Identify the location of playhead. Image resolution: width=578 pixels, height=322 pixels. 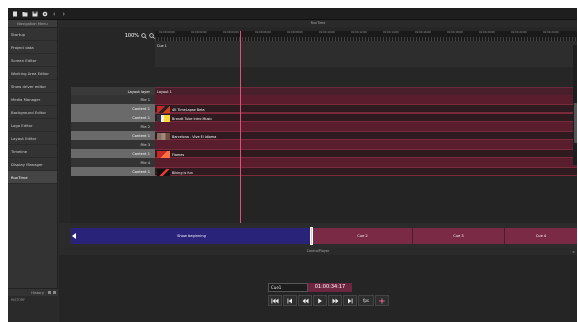
(240, 127).